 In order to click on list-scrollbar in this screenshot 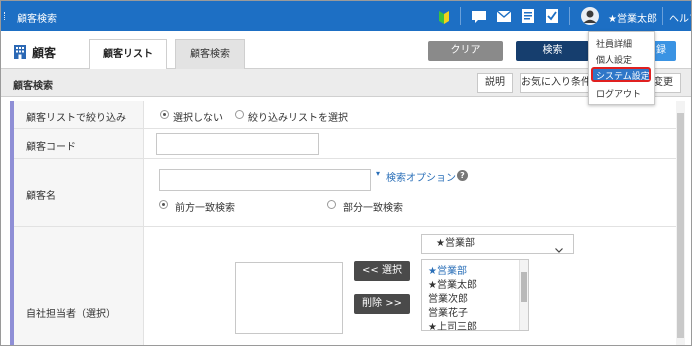, I will do `click(523, 295)`.